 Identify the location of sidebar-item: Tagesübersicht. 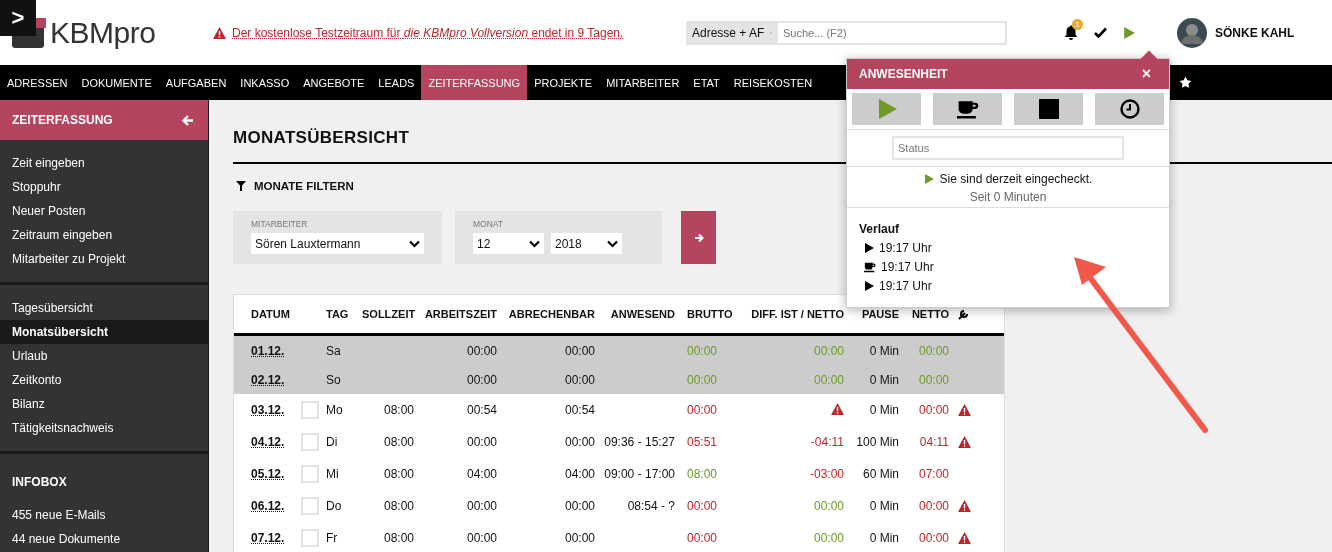
(104, 308).